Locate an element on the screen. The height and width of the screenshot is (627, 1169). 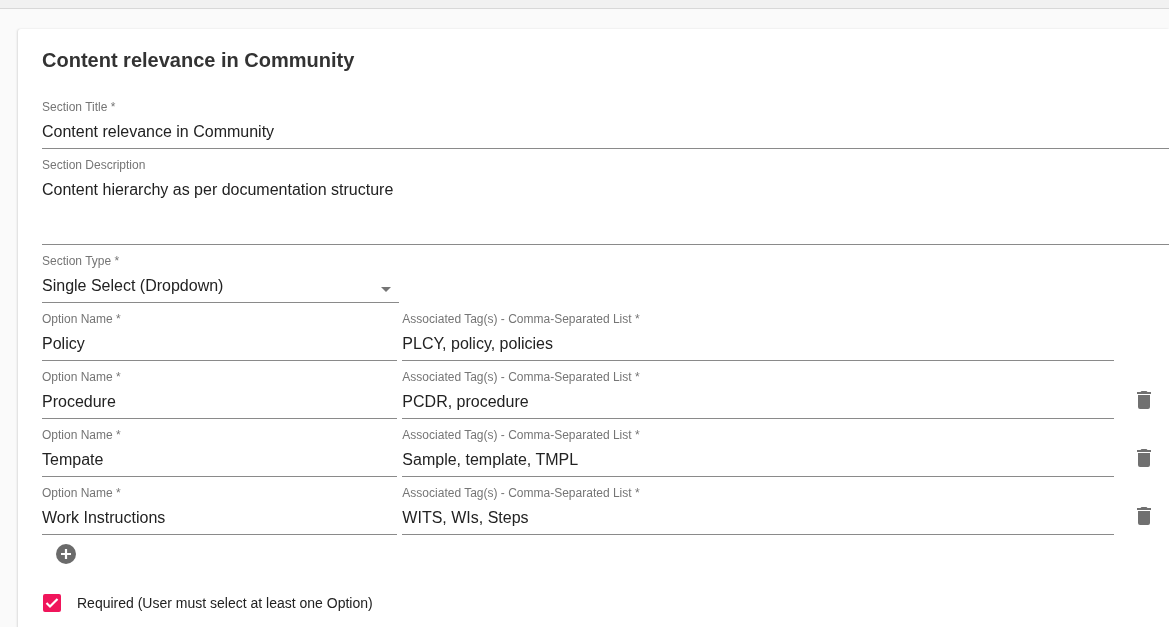
tags-field: Associated Tag(s) - Comma-Separated List * Sample, template, TMPL is located at coordinates (758, 452).